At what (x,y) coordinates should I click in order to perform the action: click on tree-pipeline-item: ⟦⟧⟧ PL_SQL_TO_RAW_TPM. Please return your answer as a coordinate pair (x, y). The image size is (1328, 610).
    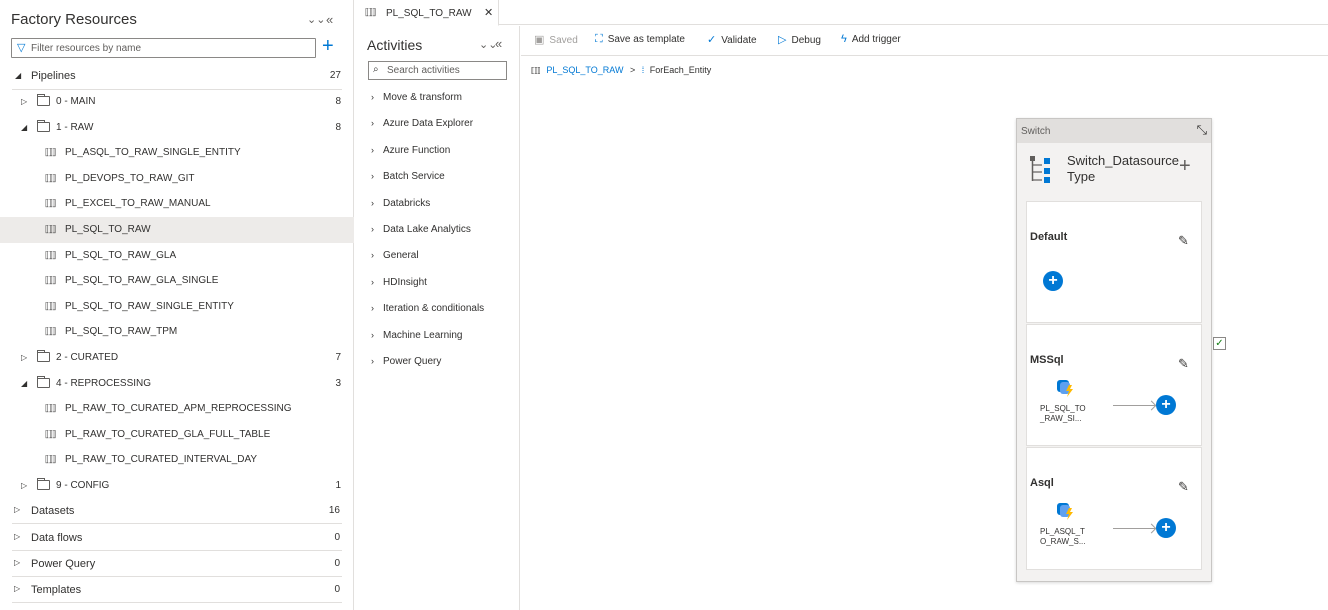
    Looking at the image, I should click on (177, 332).